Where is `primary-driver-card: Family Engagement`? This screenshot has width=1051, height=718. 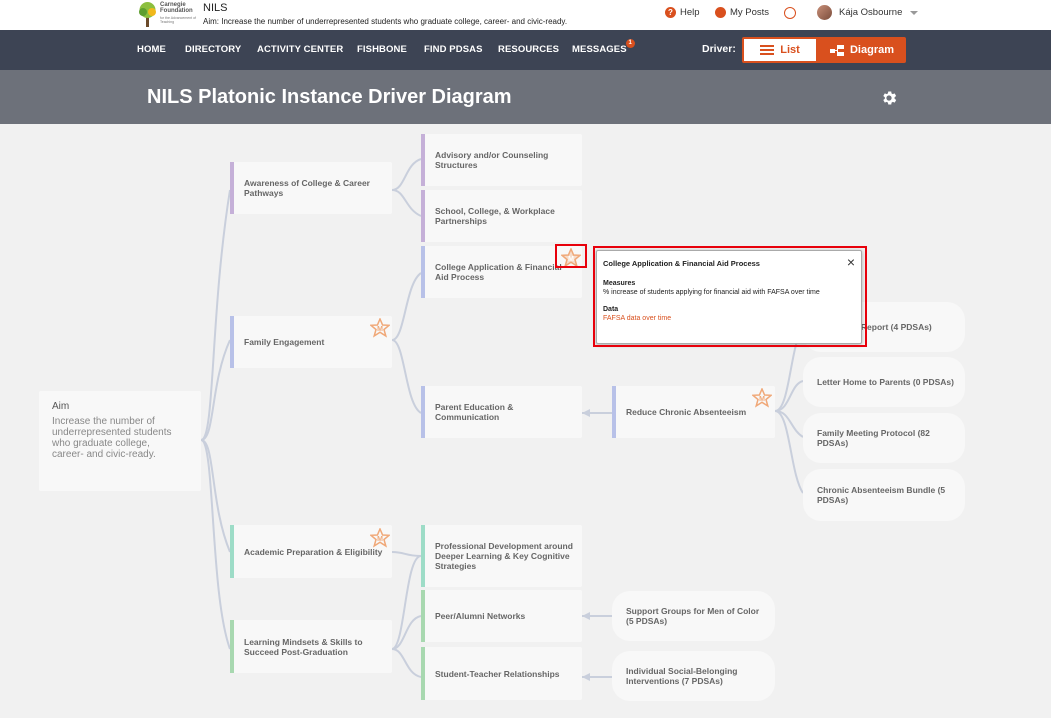 primary-driver-card: Family Engagement is located at coordinates (311, 342).